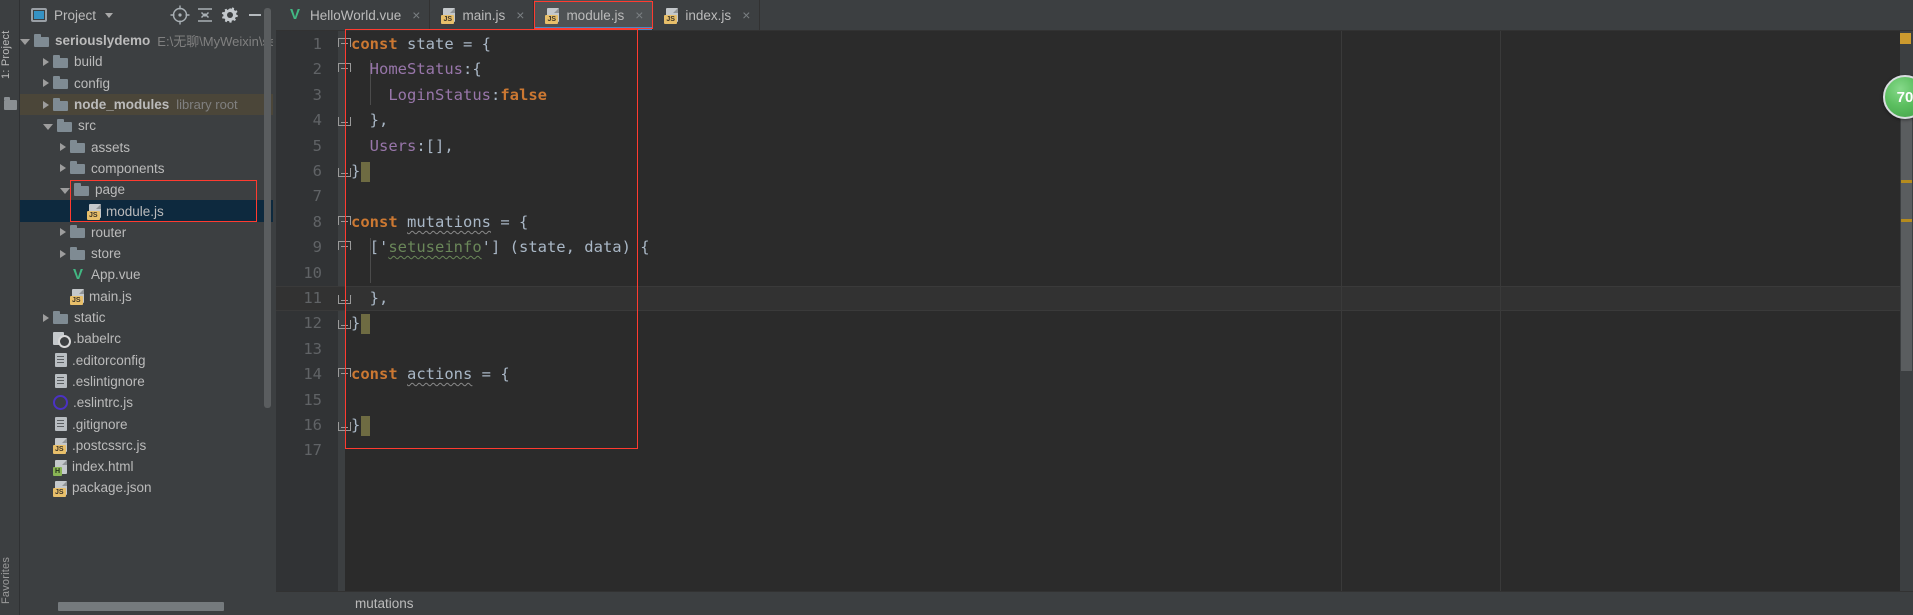 This screenshot has width=1913, height=615. Describe the element at coordinates (146, 317) in the screenshot. I see `tree-node-static: static` at that location.